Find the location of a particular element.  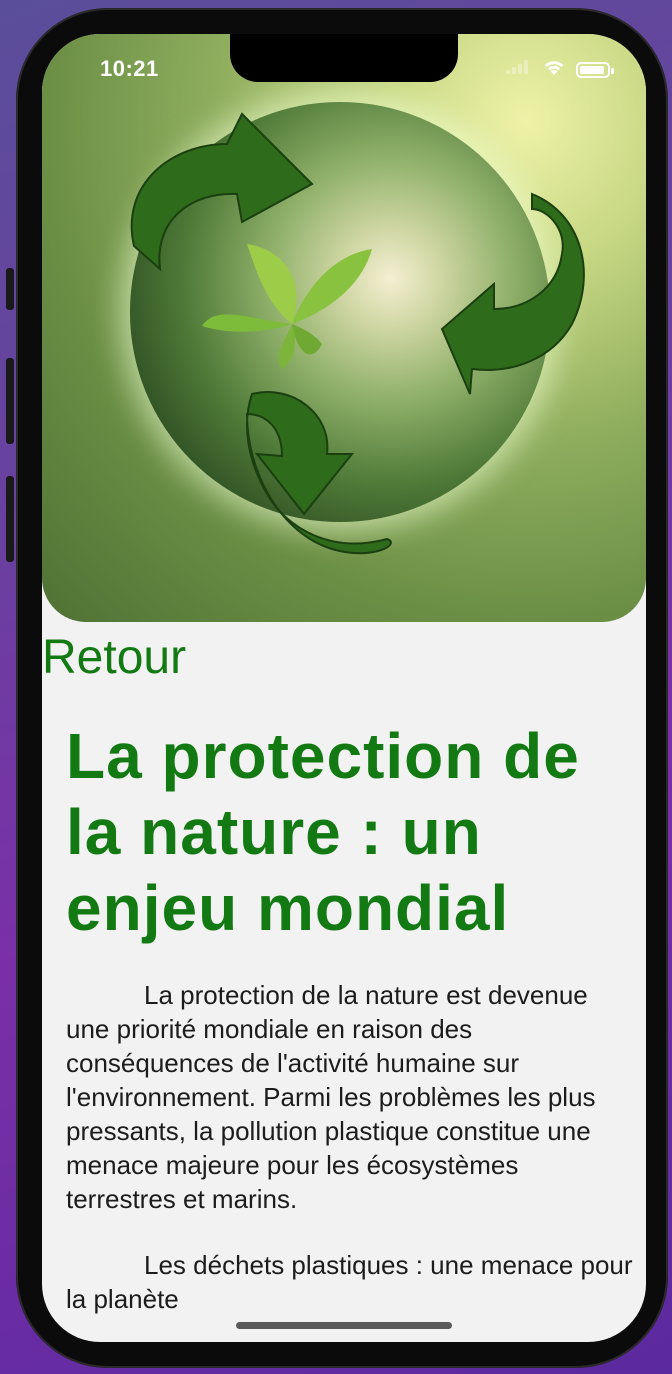

volume-down-button is located at coordinates (10, 519).